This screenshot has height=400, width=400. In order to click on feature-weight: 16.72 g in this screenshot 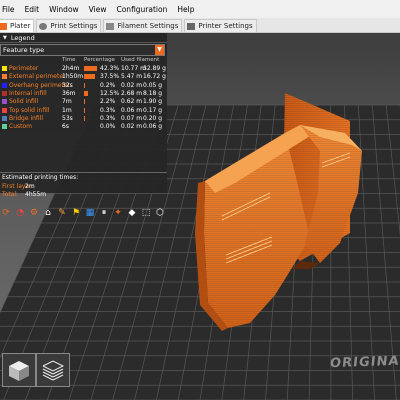, I will do `click(154, 77)`.